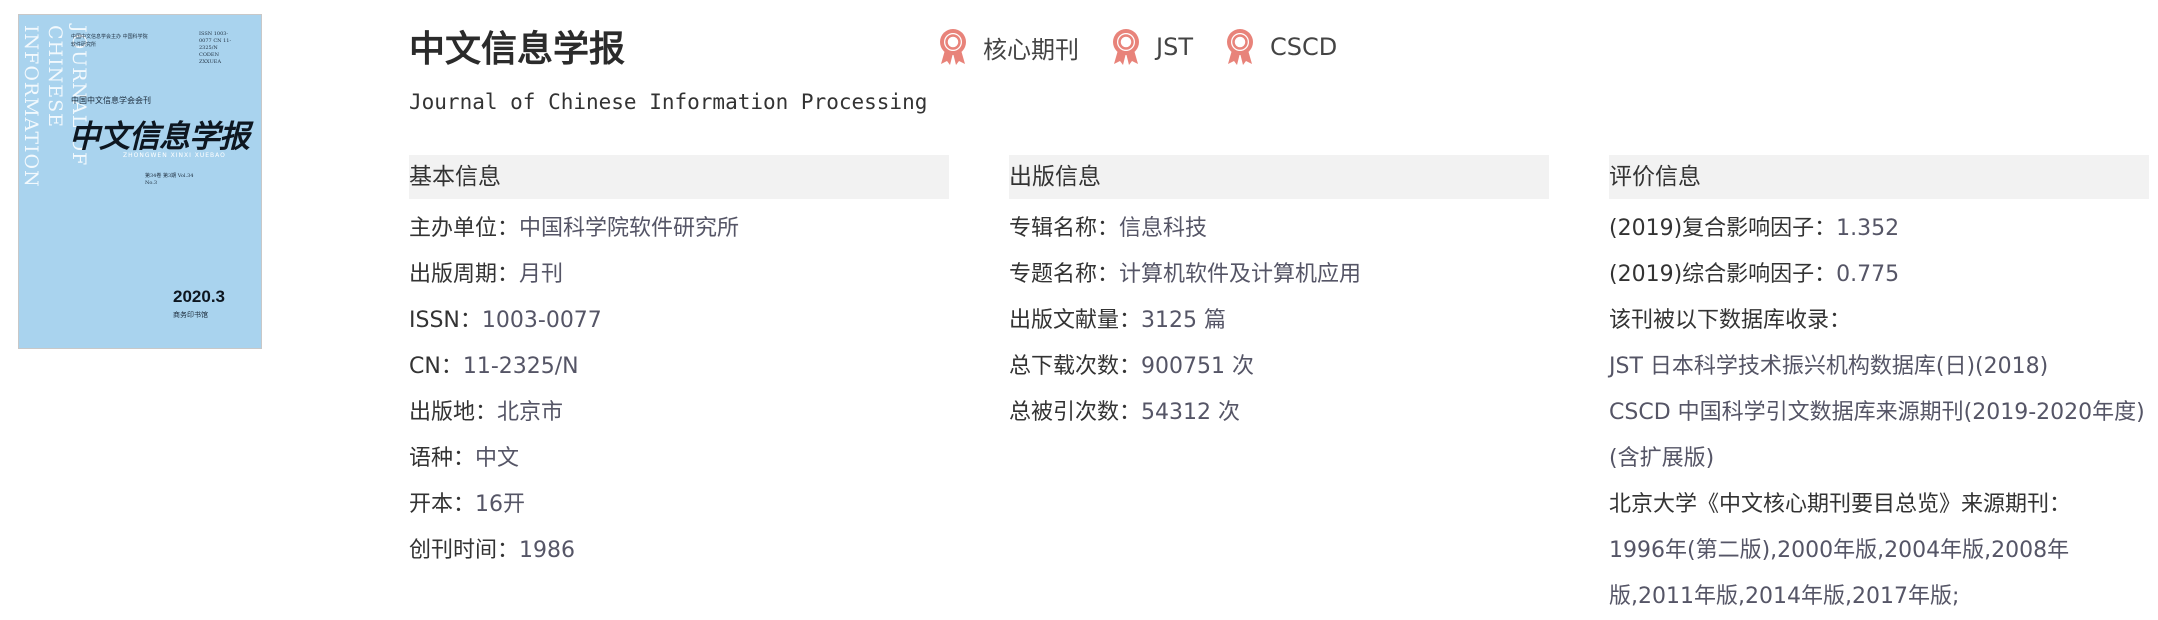 The image size is (2158, 620). Describe the element at coordinates (1723, 274) in the screenshot. I see `row-label: (2019)综合影响因子：` at that location.